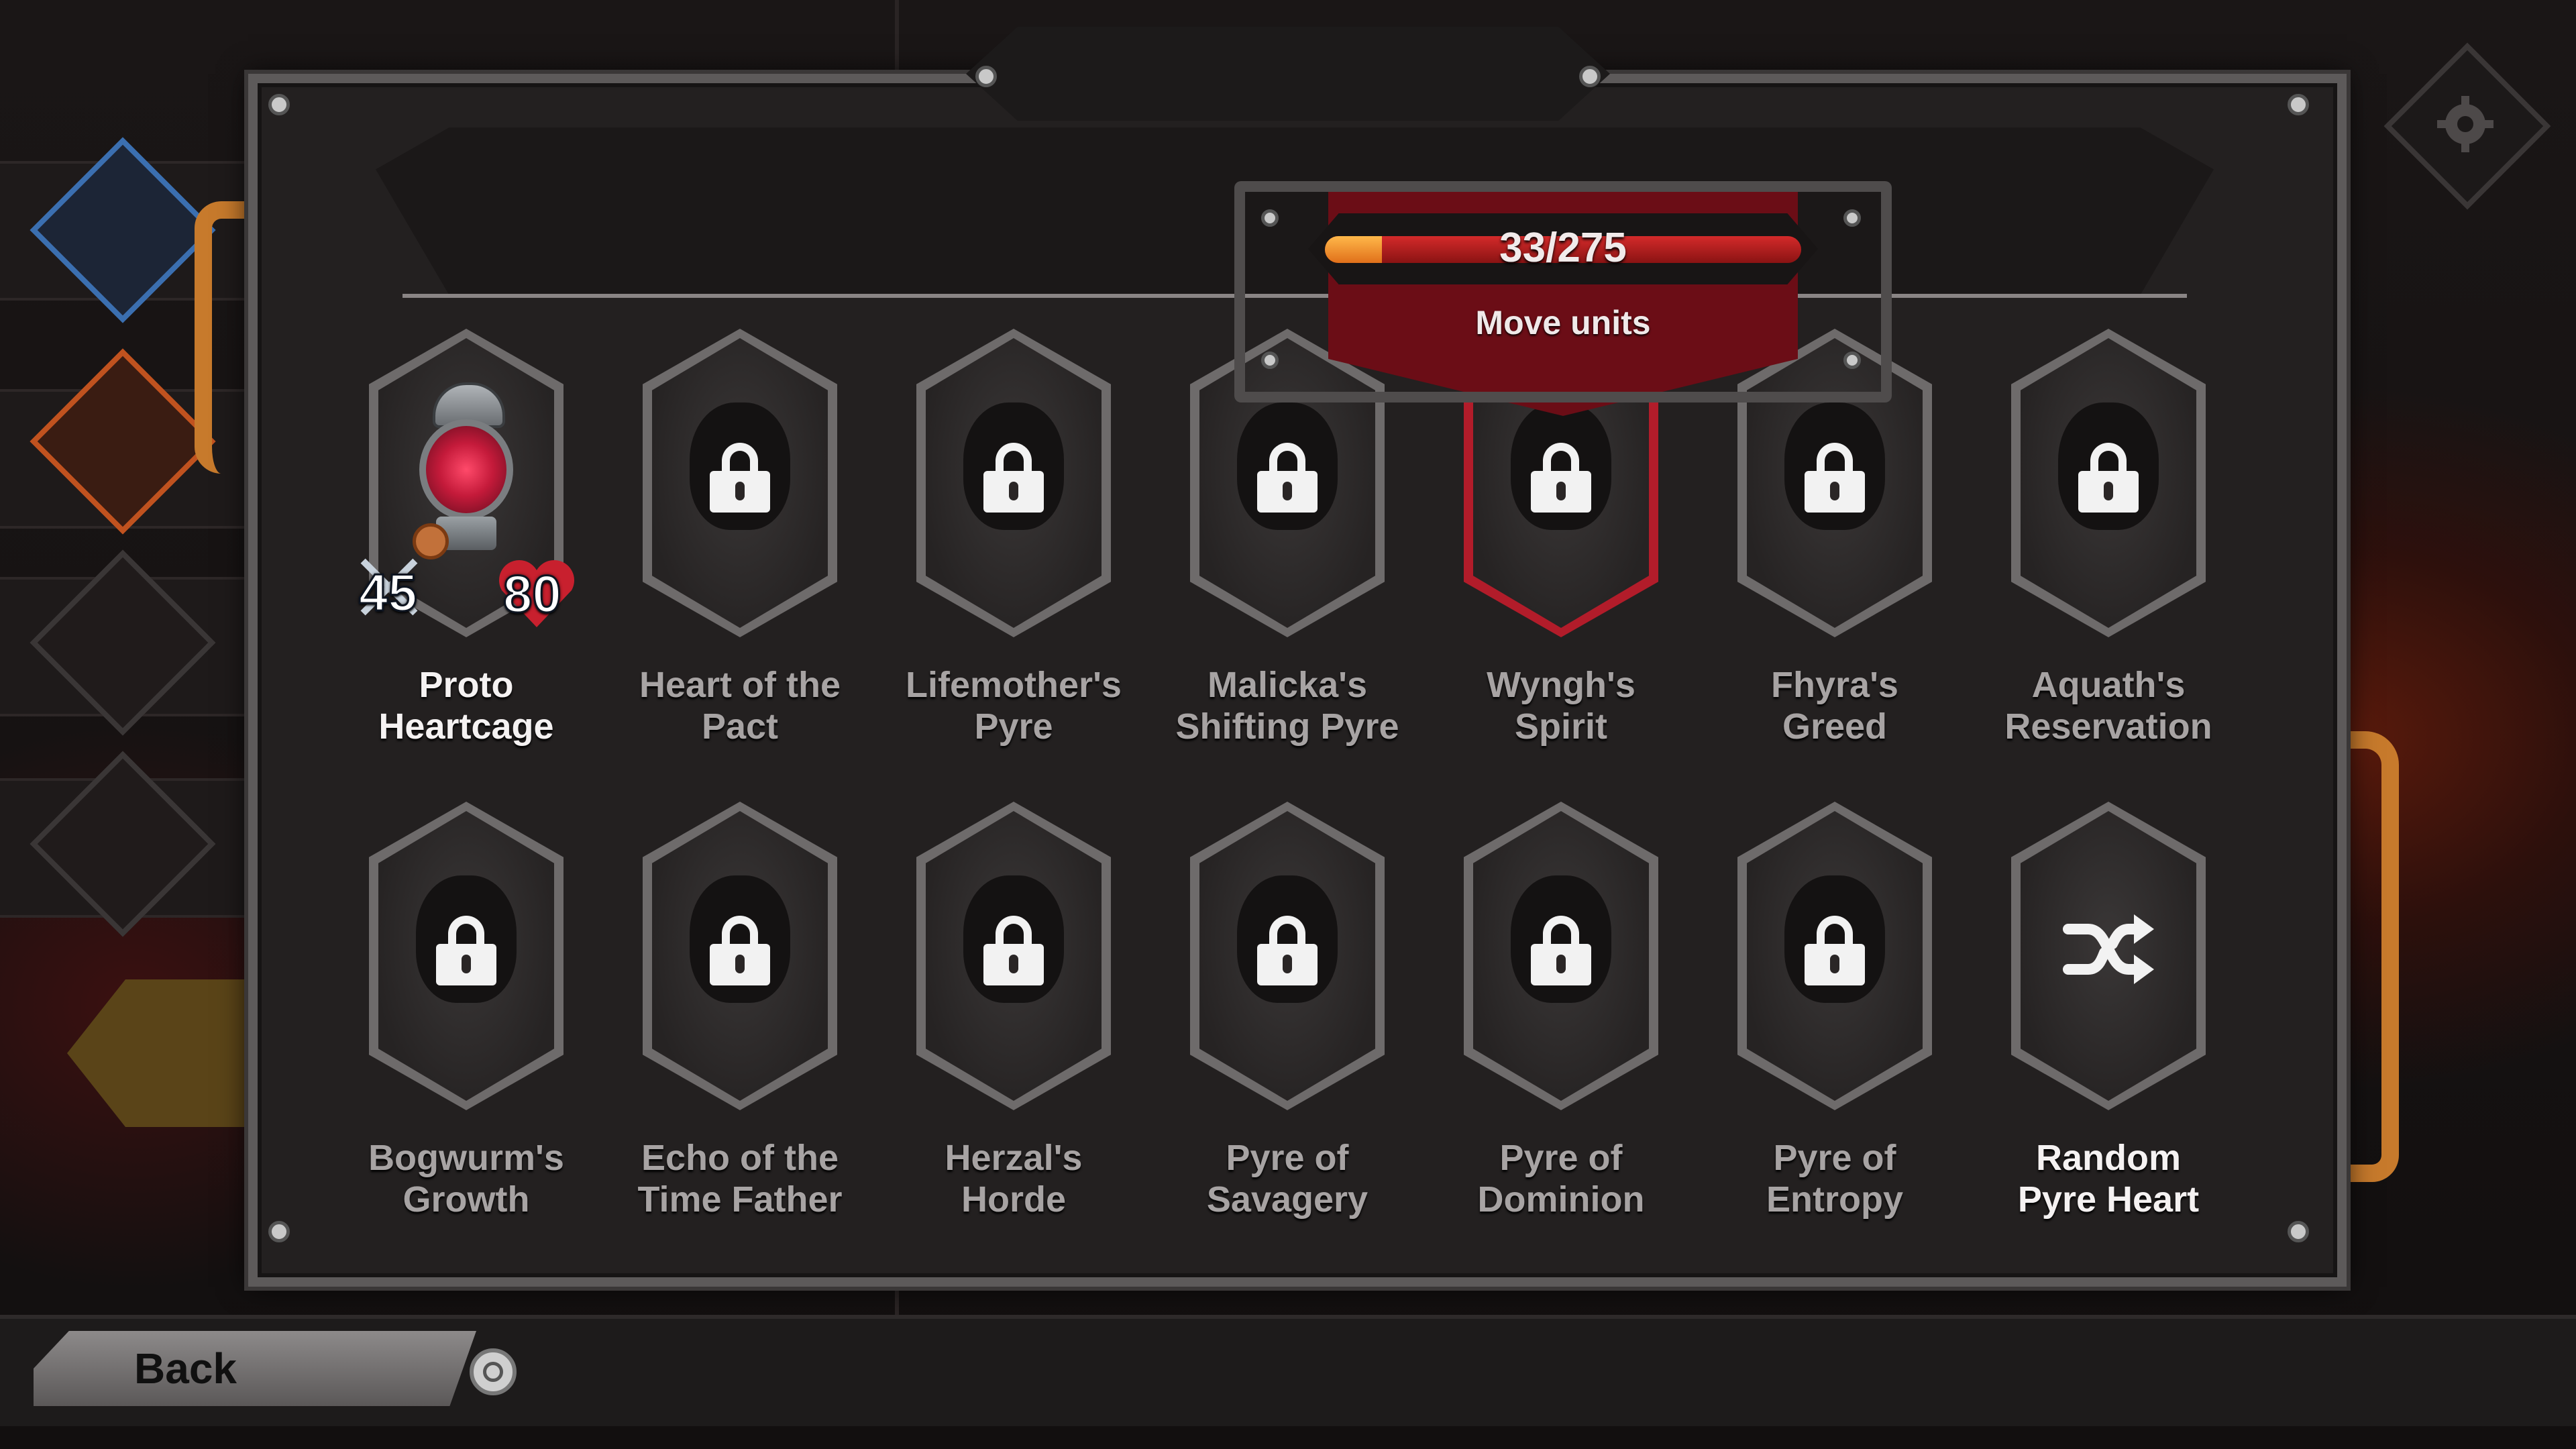 This screenshot has height=1449, width=2576. What do you see at coordinates (1014, 1023) in the screenshot?
I see `pyre-card-herzals-horde: Herzal's Horde` at bounding box center [1014, 1023].